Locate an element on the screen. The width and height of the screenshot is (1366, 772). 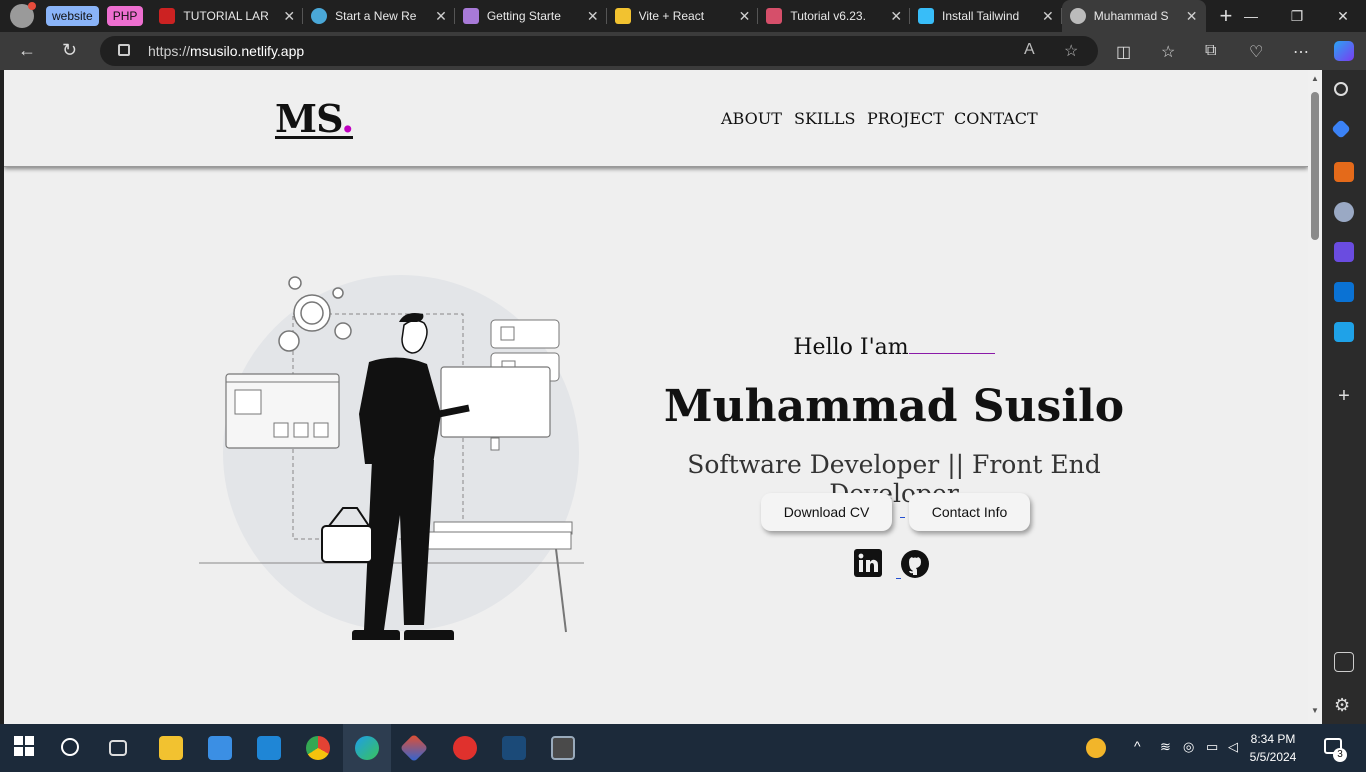
hero-name: Muhammad Susilo is located at coordinates (894, 406).